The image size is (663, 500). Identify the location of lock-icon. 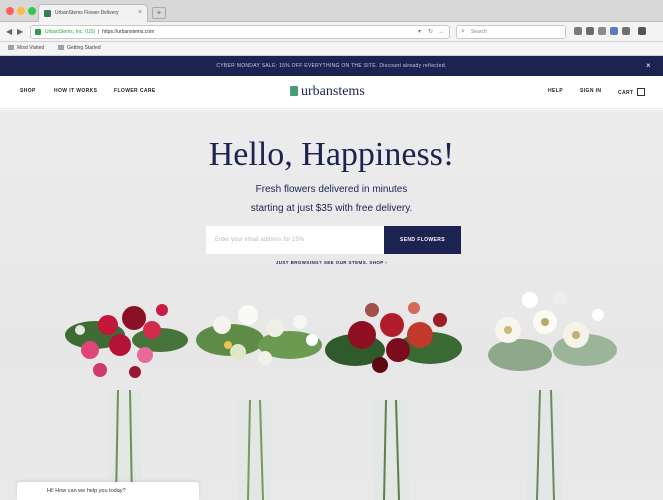
(38, 32).